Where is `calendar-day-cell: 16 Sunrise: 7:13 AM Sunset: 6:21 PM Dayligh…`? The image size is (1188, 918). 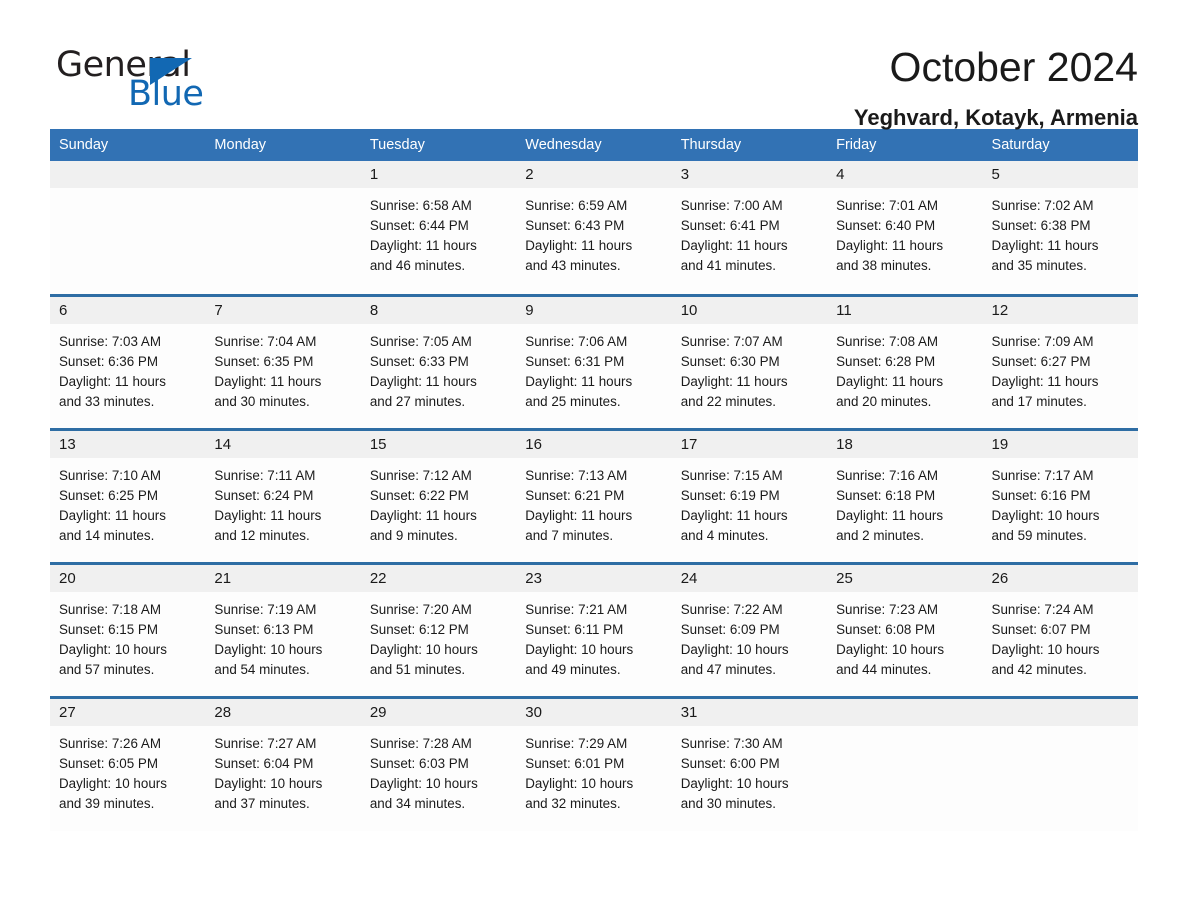
calendar-day-cell: 16 Sunrise: 7:13 AM Sunset: 6:21 PM Dayligh… is located at coordinates (594, 495).